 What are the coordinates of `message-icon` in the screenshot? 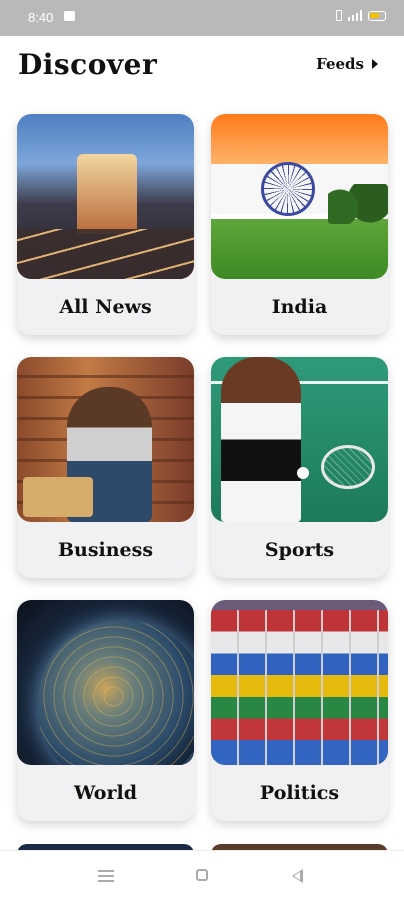 It's located at (69, 16).